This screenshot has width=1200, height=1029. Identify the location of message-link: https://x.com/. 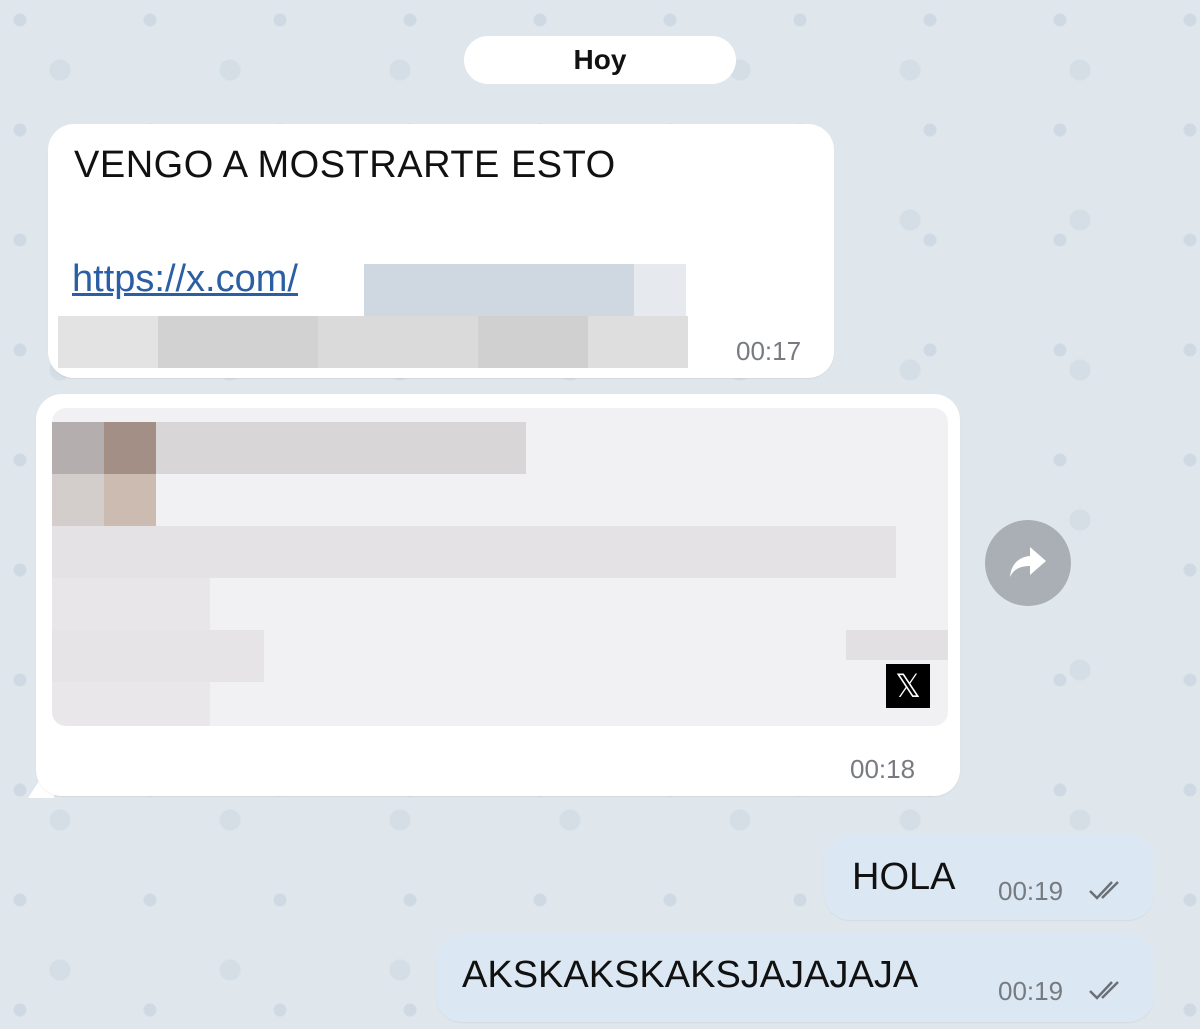
(185, 279).